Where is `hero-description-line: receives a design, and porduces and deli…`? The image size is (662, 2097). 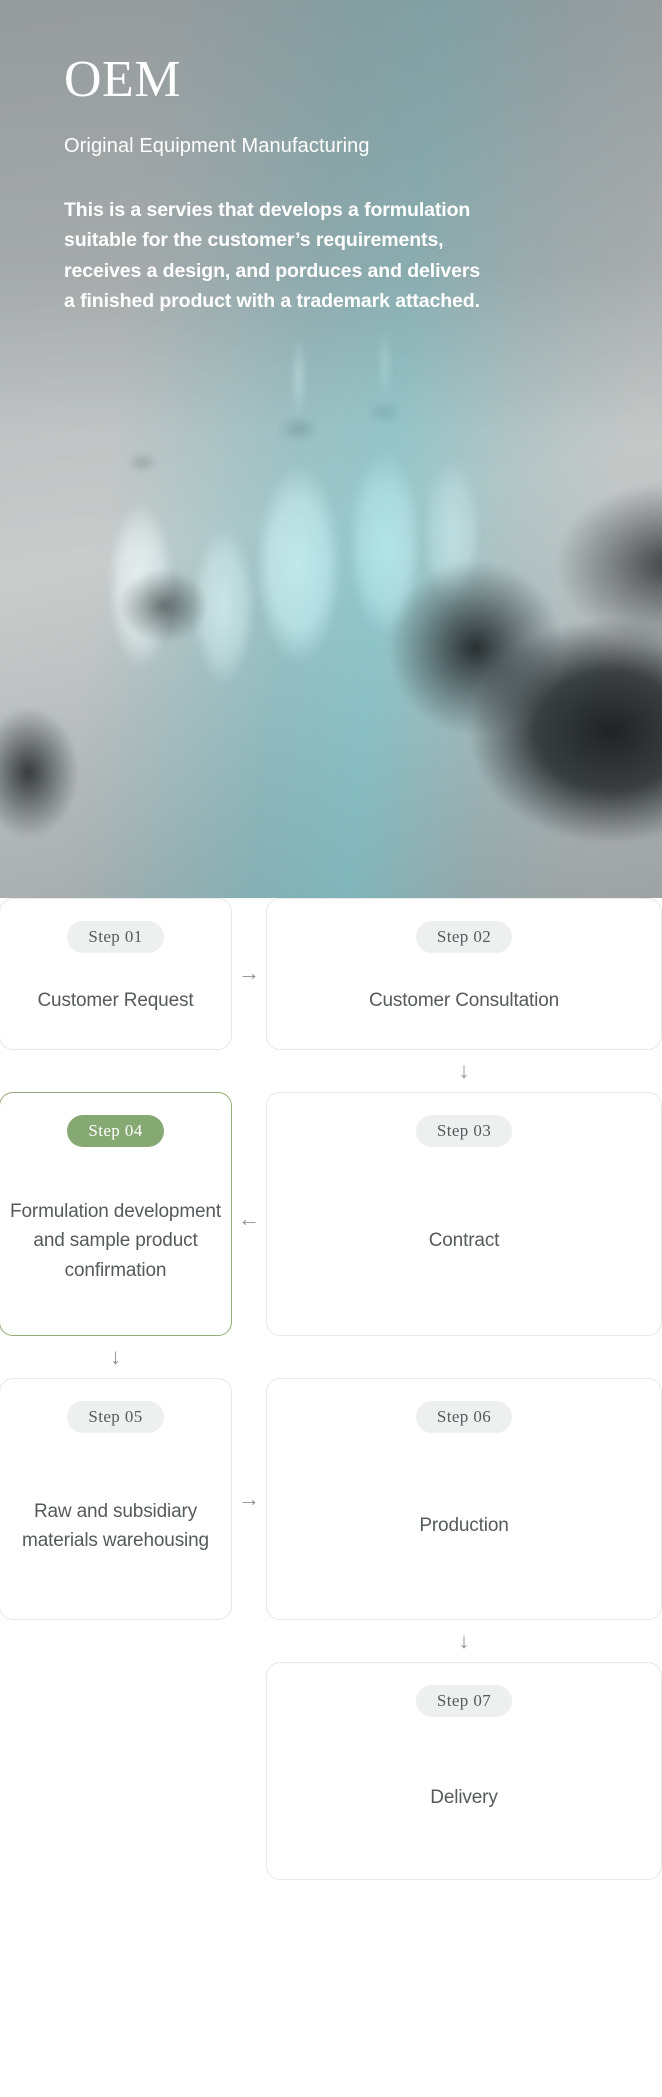
hero-description-line: receives a design, and porduces and deli… is located at coordinates (272, 270).